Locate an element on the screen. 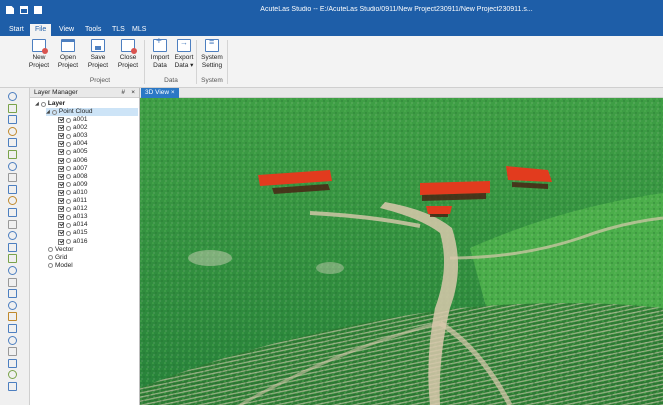  tree-node-point-cloud-item: a004 is located at coordinates (72, 144).